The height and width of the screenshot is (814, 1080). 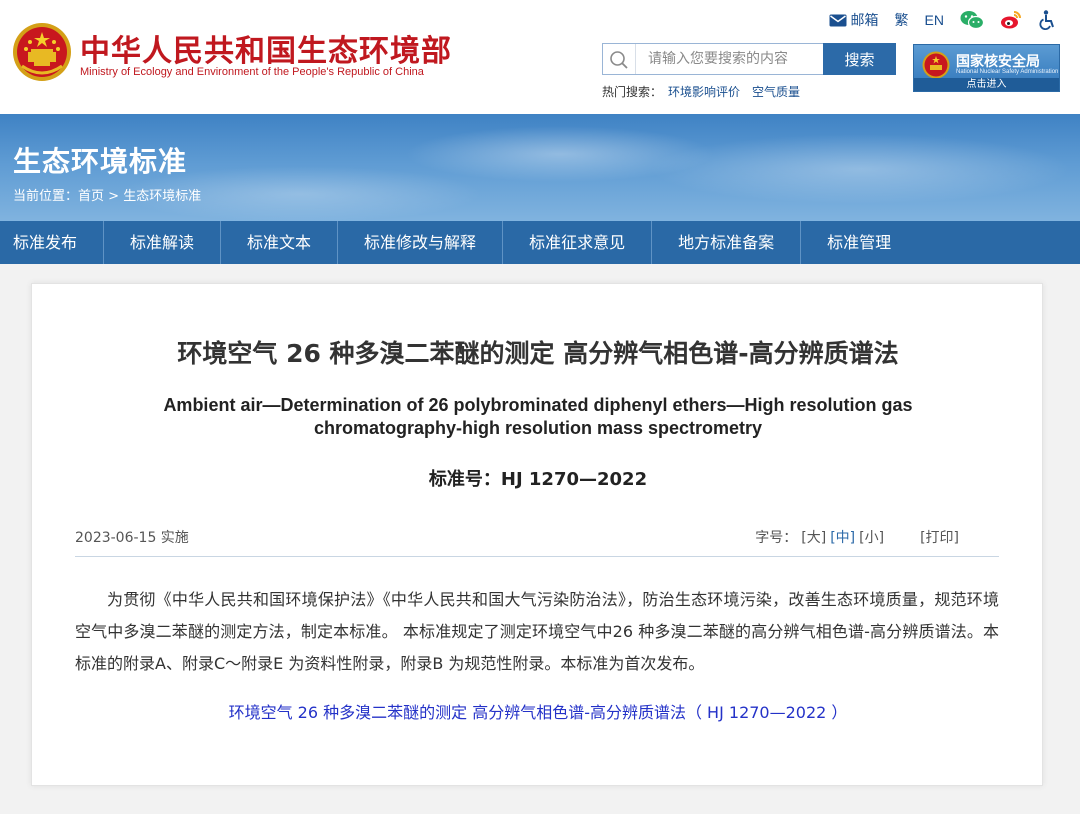 What do you see at coordinates (728, 59) in the screenshot?
I see `search-input` at bounding box center [728, 59].